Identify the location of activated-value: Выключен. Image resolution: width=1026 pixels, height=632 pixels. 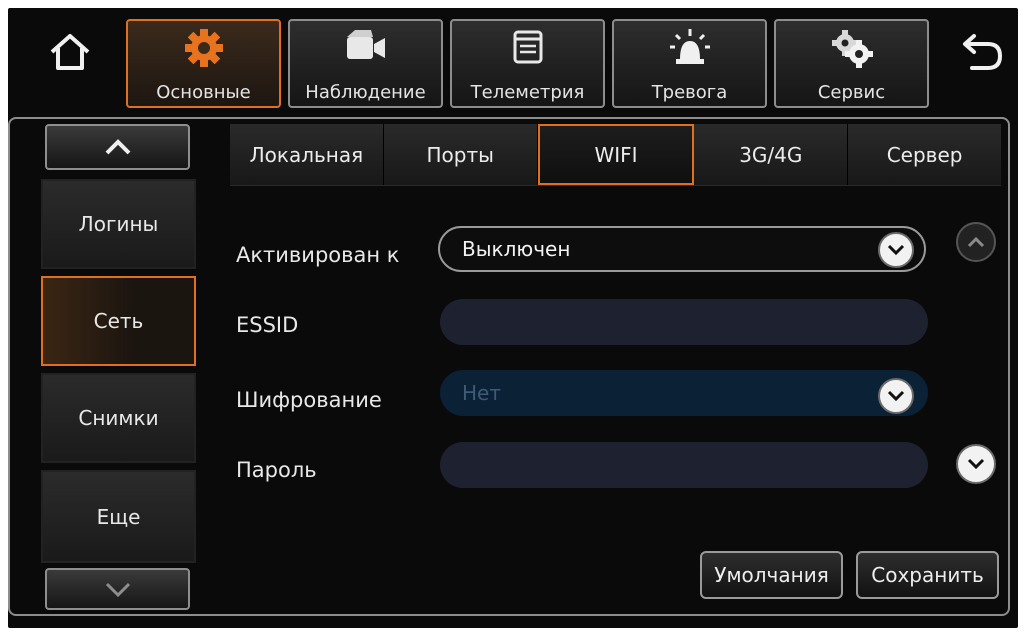
(516, 249).